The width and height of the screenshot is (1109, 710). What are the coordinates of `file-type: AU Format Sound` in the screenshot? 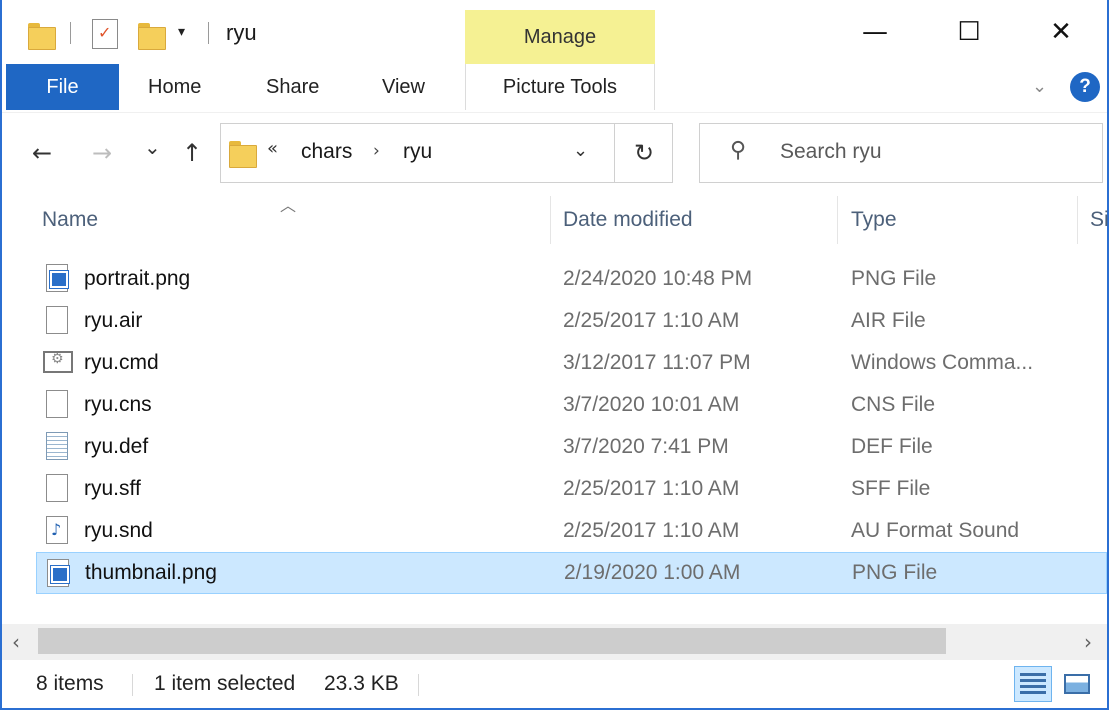 It's located at (935, 530).